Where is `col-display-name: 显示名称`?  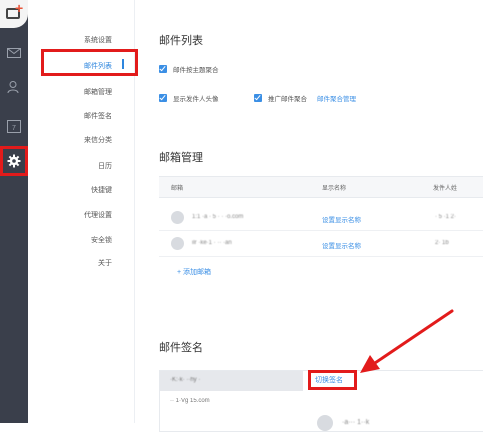 col-display-name: 显示名称 is located at coordinates (334, 189).